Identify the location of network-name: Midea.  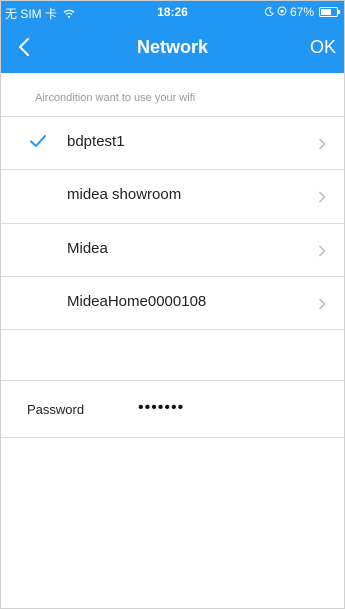
(87, 248).